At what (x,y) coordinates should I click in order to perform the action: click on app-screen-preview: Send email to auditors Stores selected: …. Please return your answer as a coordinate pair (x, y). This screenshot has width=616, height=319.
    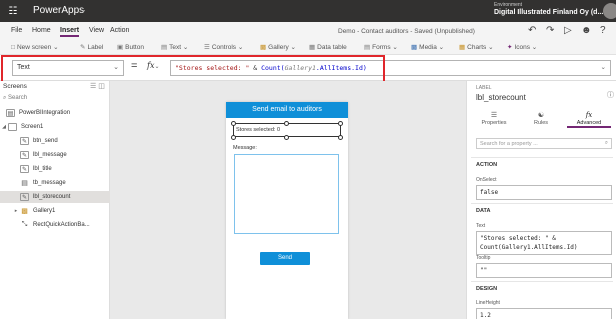
    Looking at the image, I should click on (287, 210).